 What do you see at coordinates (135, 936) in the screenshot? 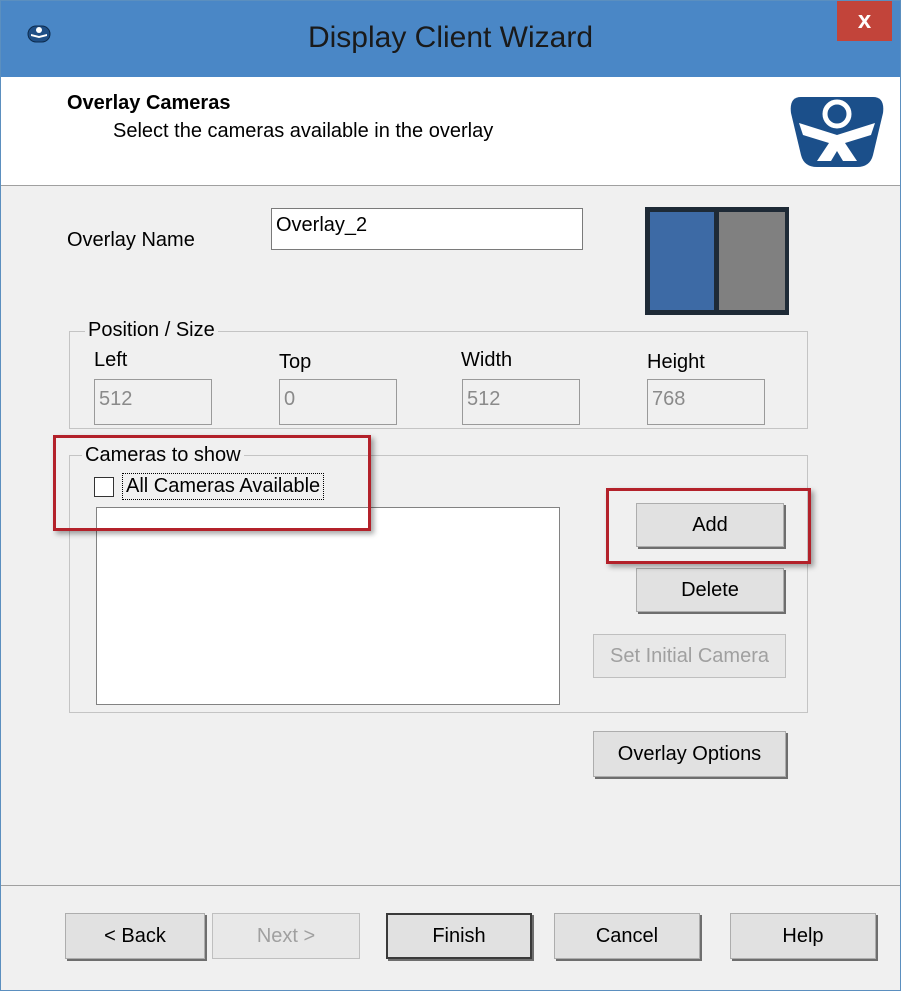
I see `back-button: < Back` at bounding box center [135, 936].